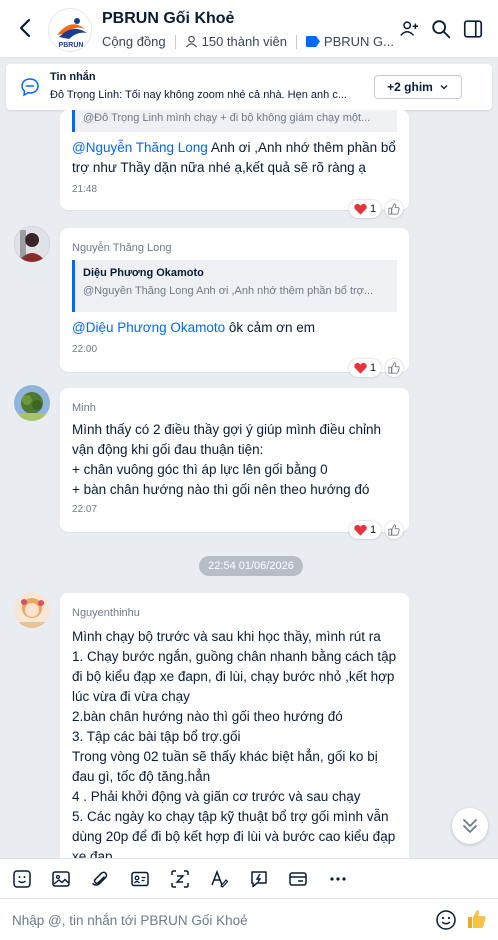 This screenshot has height=940, width=498. I want to click on scroll-down-icon, so click(470, 826).